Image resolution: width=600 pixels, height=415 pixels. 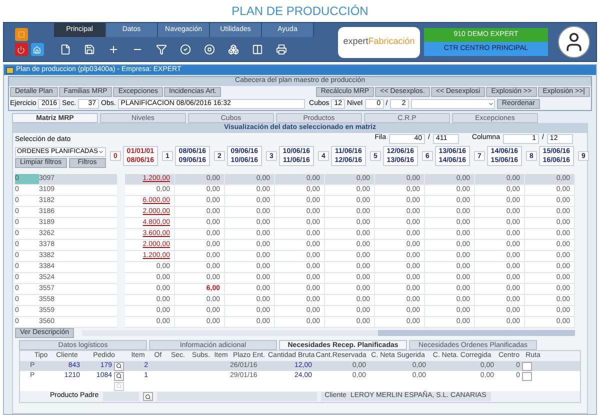 What do you see at coordinates (574, 42) in the screenshot?
I see `avatar-icon` at bounding box center [574, 42].